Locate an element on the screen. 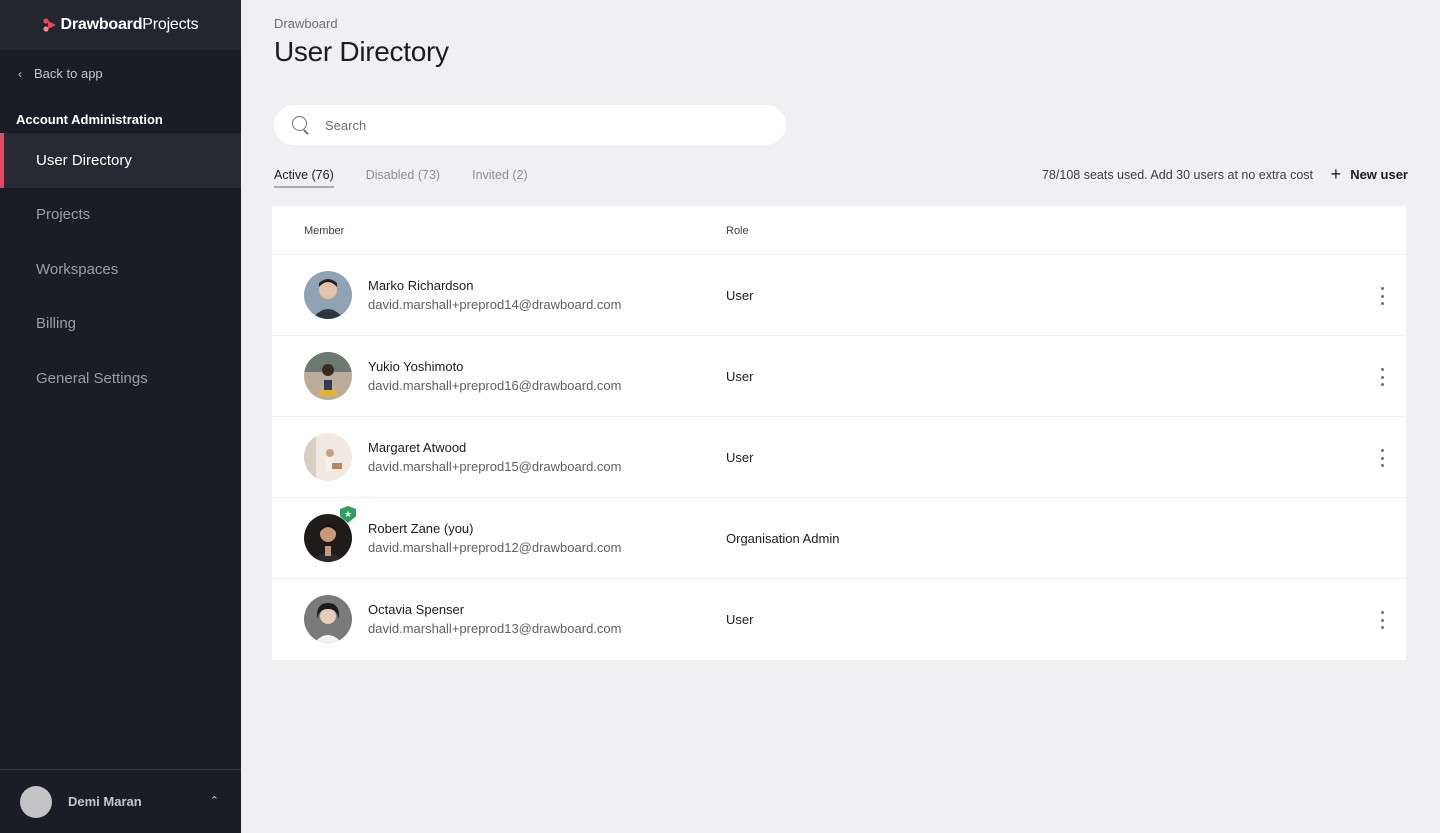 The width and height of the screenshot is (1440, 833). sidebar-item-projects: Projects is located at coordinates (120, 215).